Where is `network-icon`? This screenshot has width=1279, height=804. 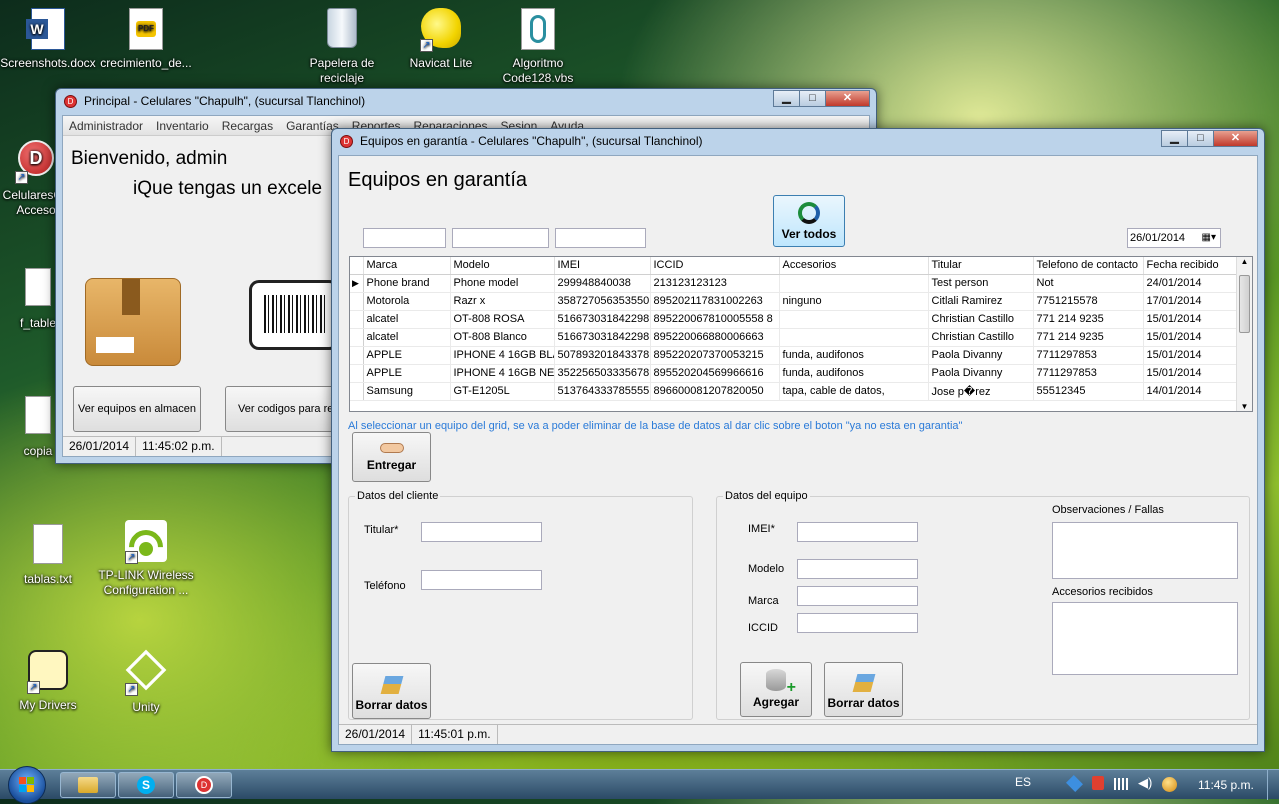
network-icon is located at coordinates (1169, 784).